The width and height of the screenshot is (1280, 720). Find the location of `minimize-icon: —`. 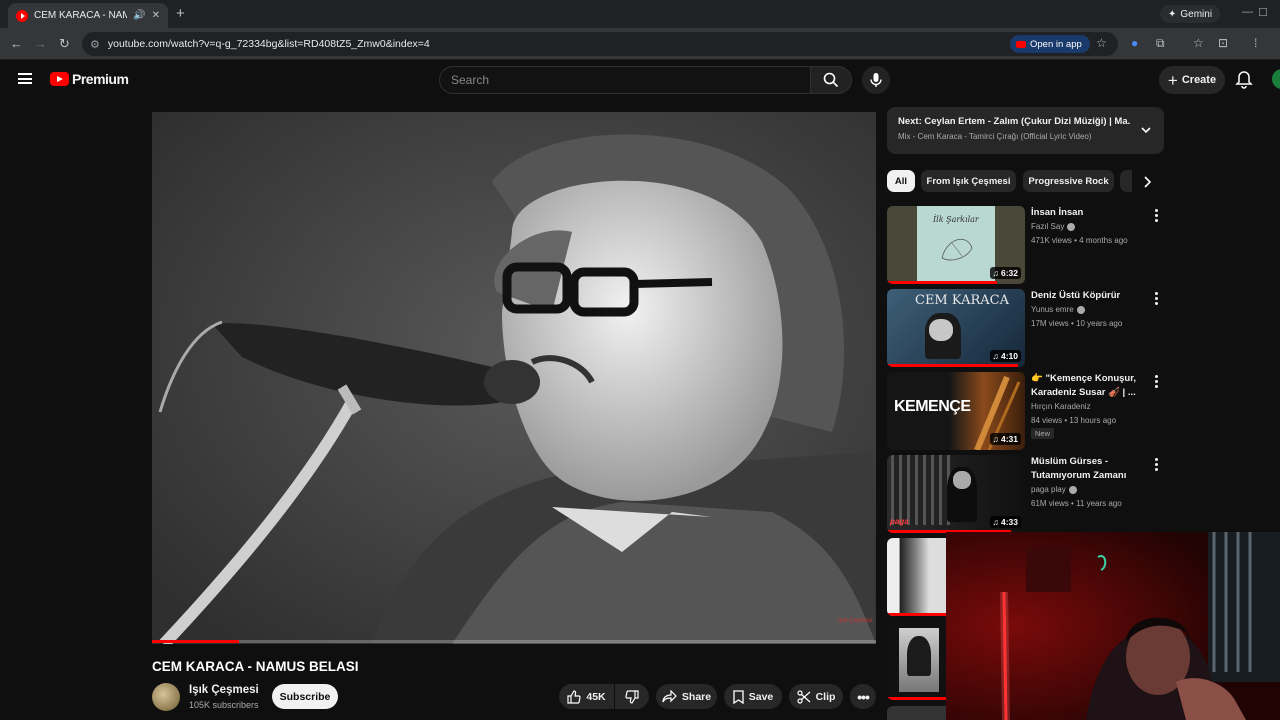

minimize-icon: — is located at coordinates (1247, 12).